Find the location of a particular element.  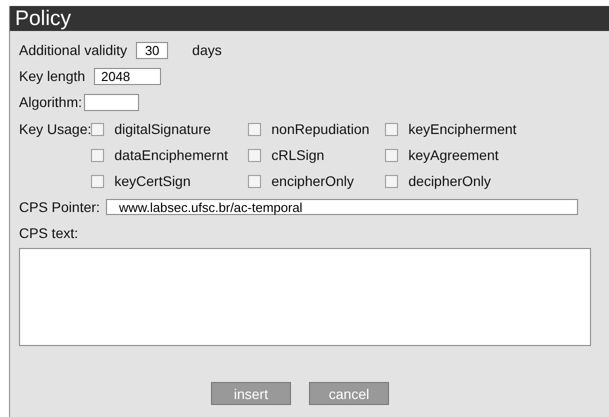

key-length-field: 2048 is located at coordinates (128, 76).